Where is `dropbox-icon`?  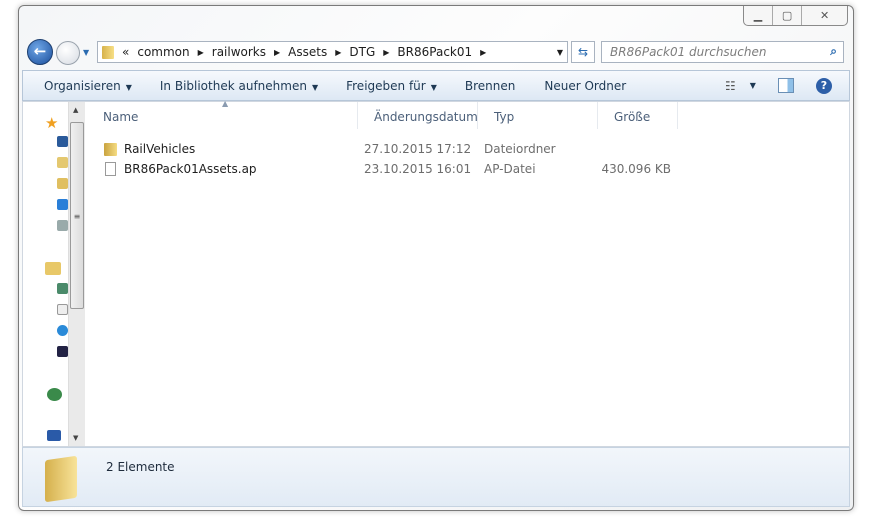 dropbox-icon is located at coordinates (62, 204).